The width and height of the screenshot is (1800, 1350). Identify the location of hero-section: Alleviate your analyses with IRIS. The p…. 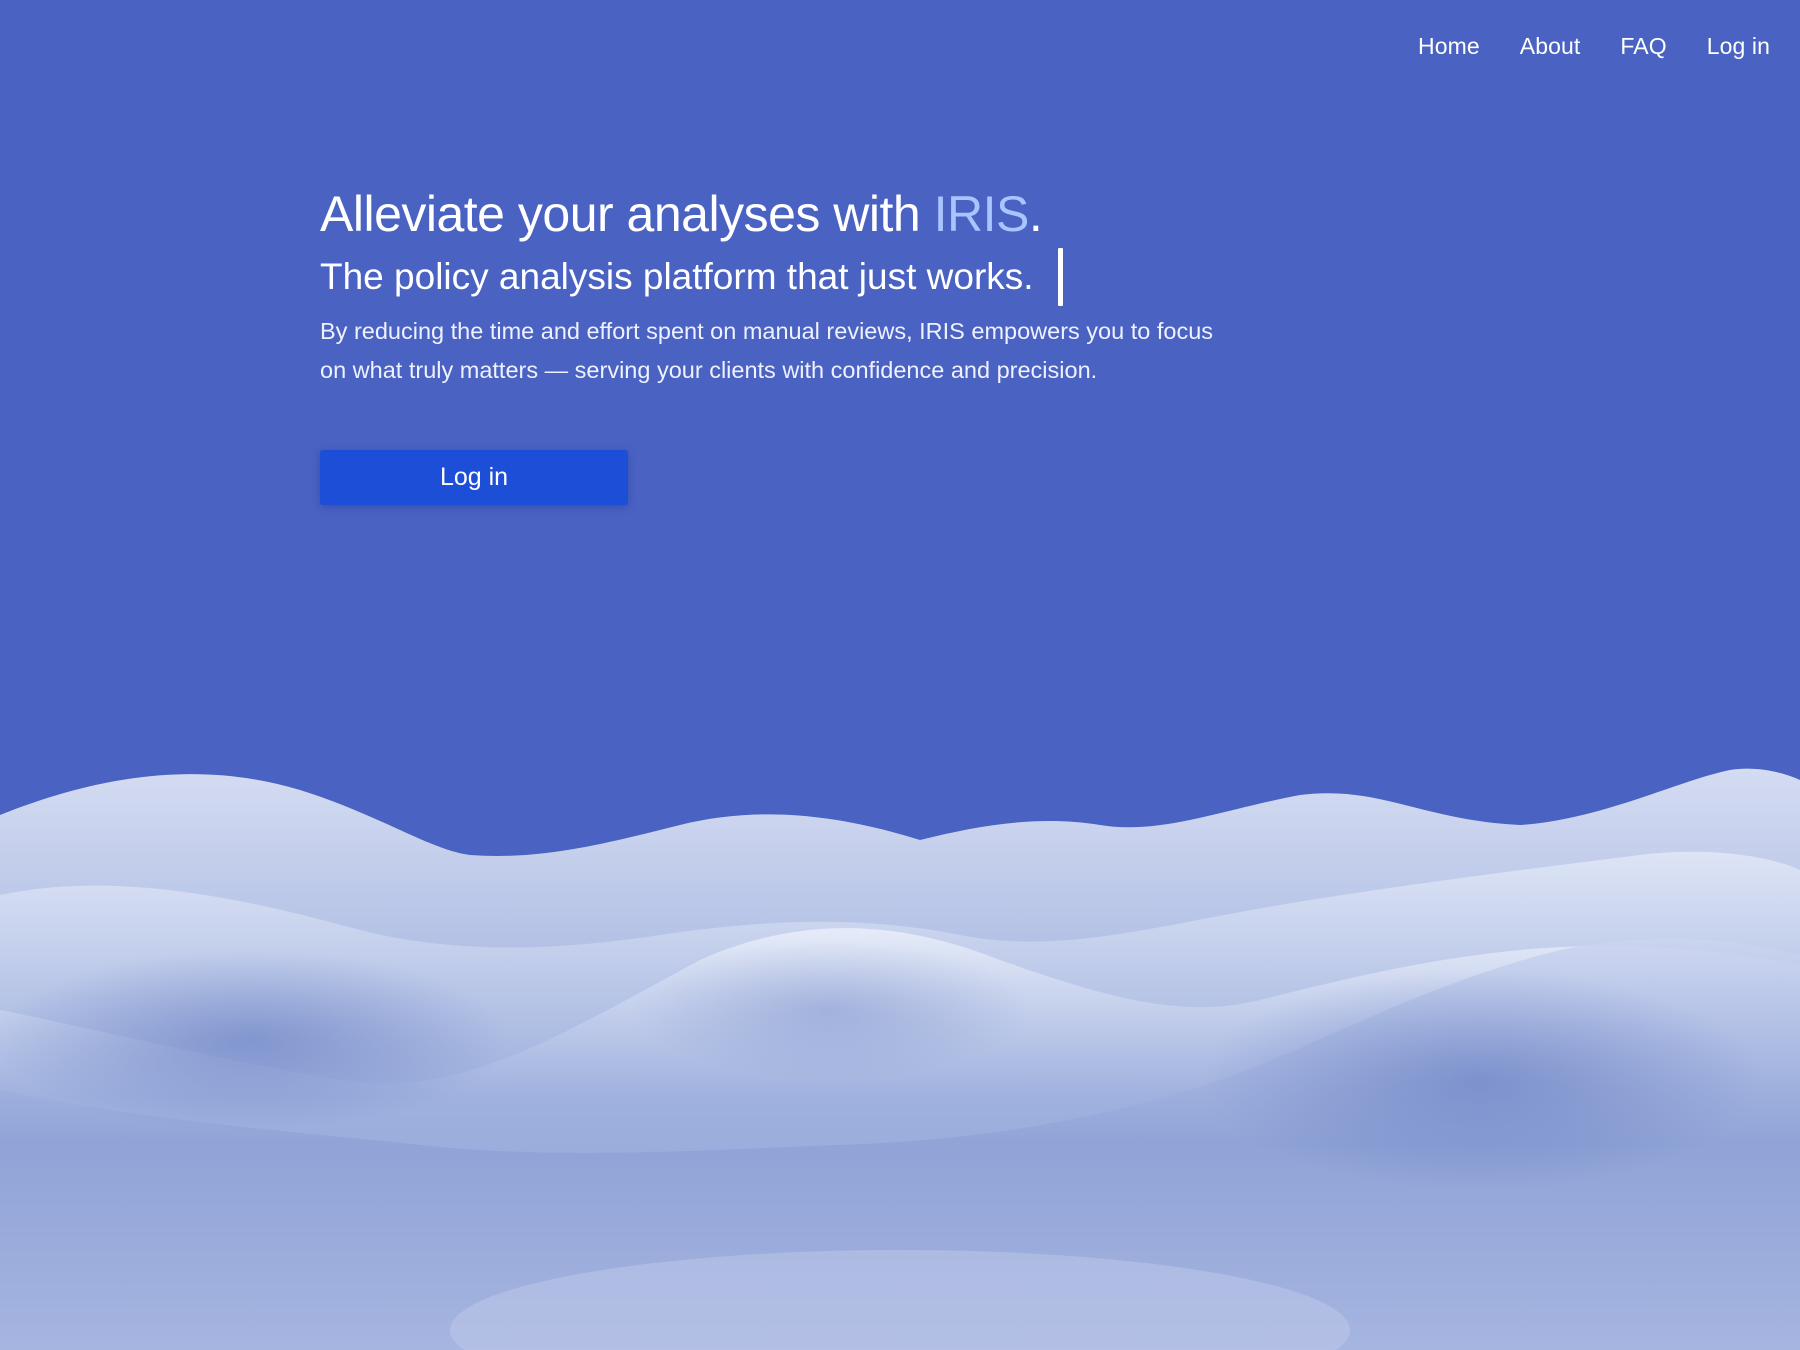
(780, 344).